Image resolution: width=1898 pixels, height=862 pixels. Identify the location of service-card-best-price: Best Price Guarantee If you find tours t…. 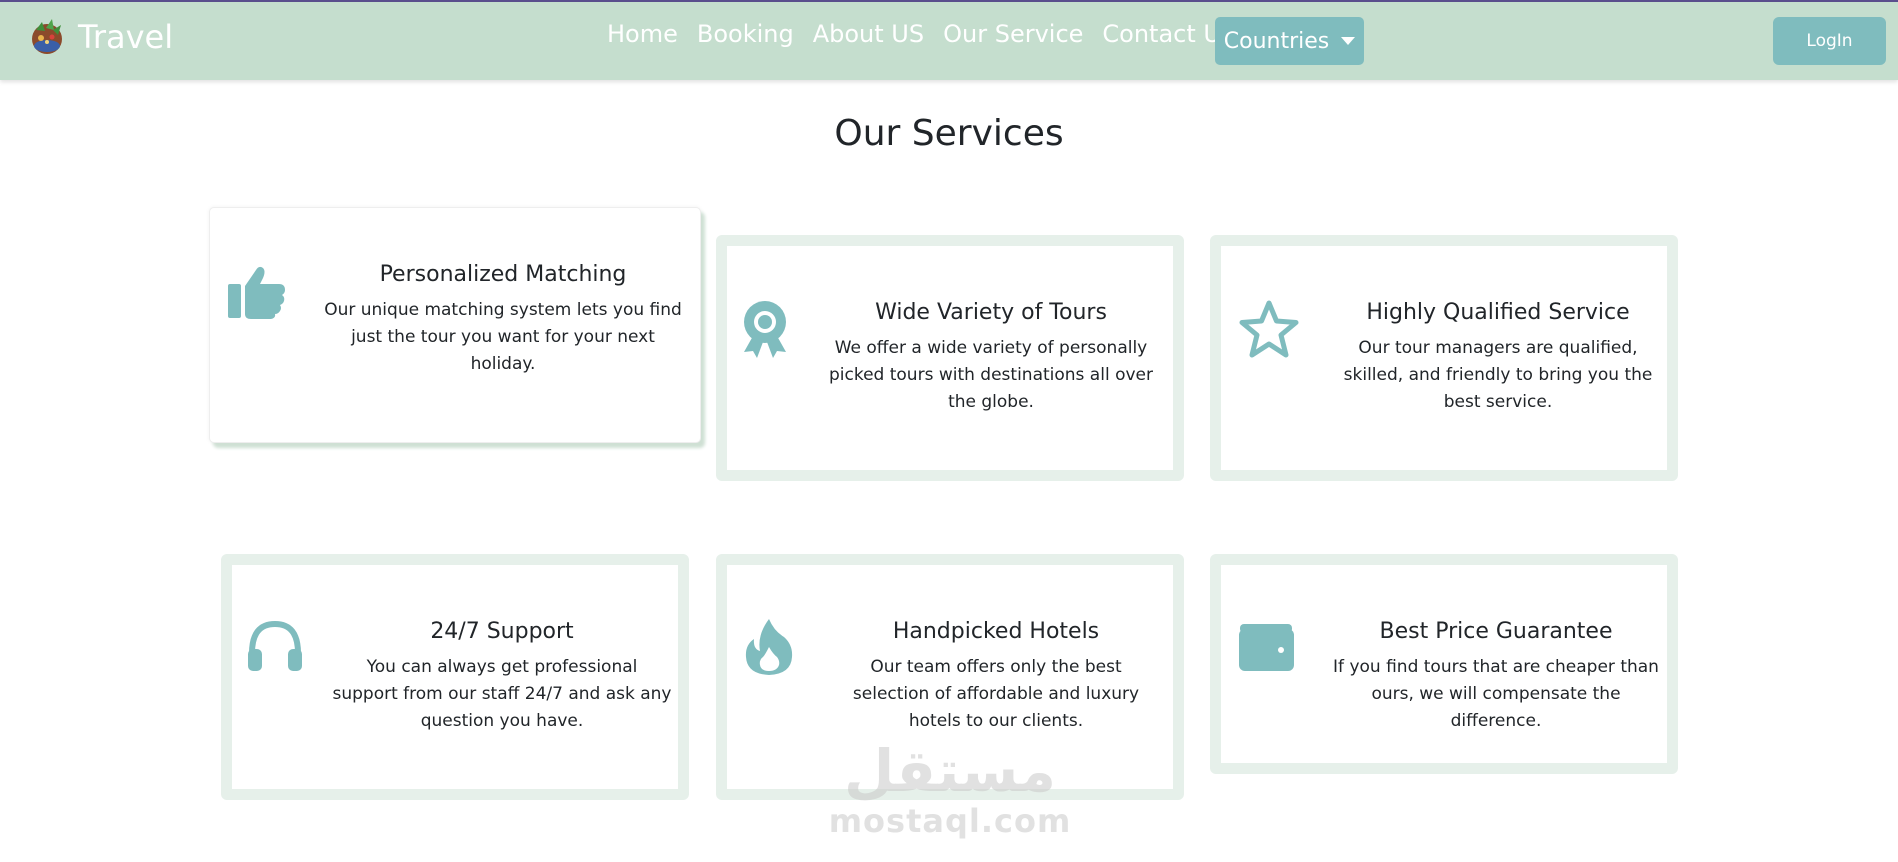
(1444, 664).